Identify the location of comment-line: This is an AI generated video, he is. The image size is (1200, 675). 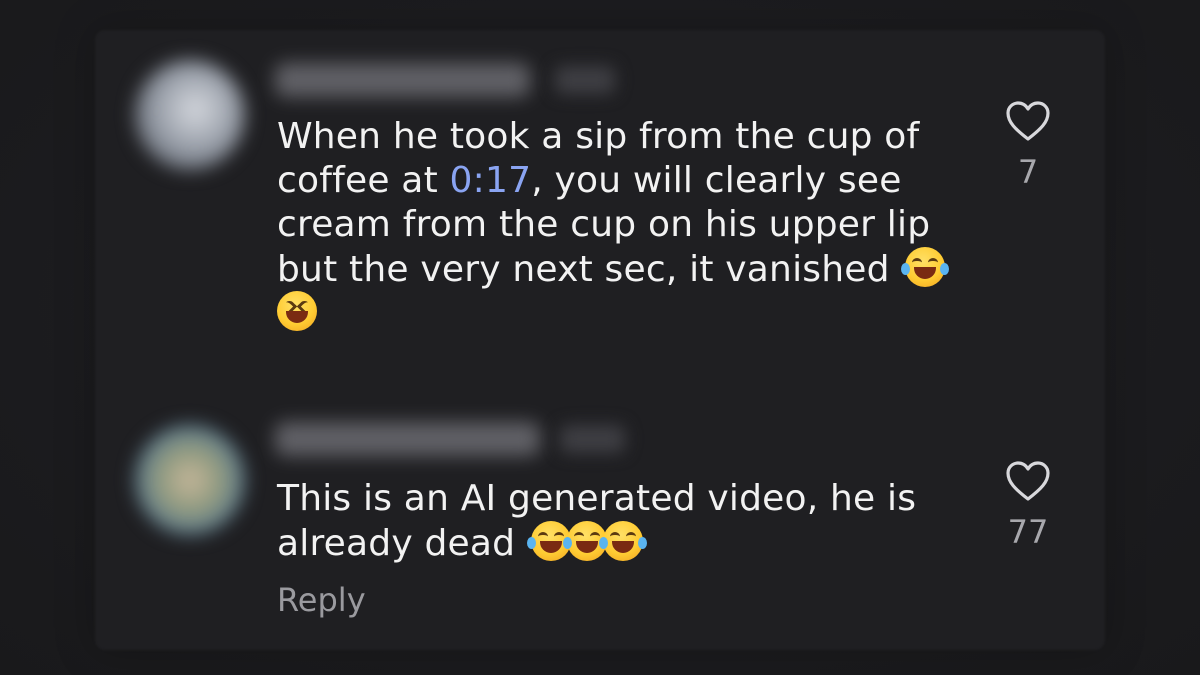
(597, 498).